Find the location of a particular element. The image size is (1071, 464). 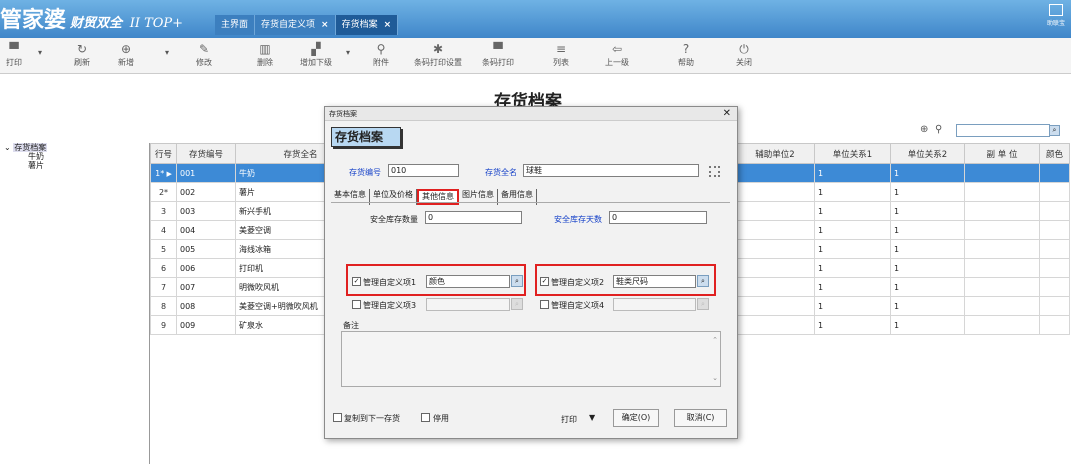

assistant-button: 助联宝 is located at coordinates (1056, 19).